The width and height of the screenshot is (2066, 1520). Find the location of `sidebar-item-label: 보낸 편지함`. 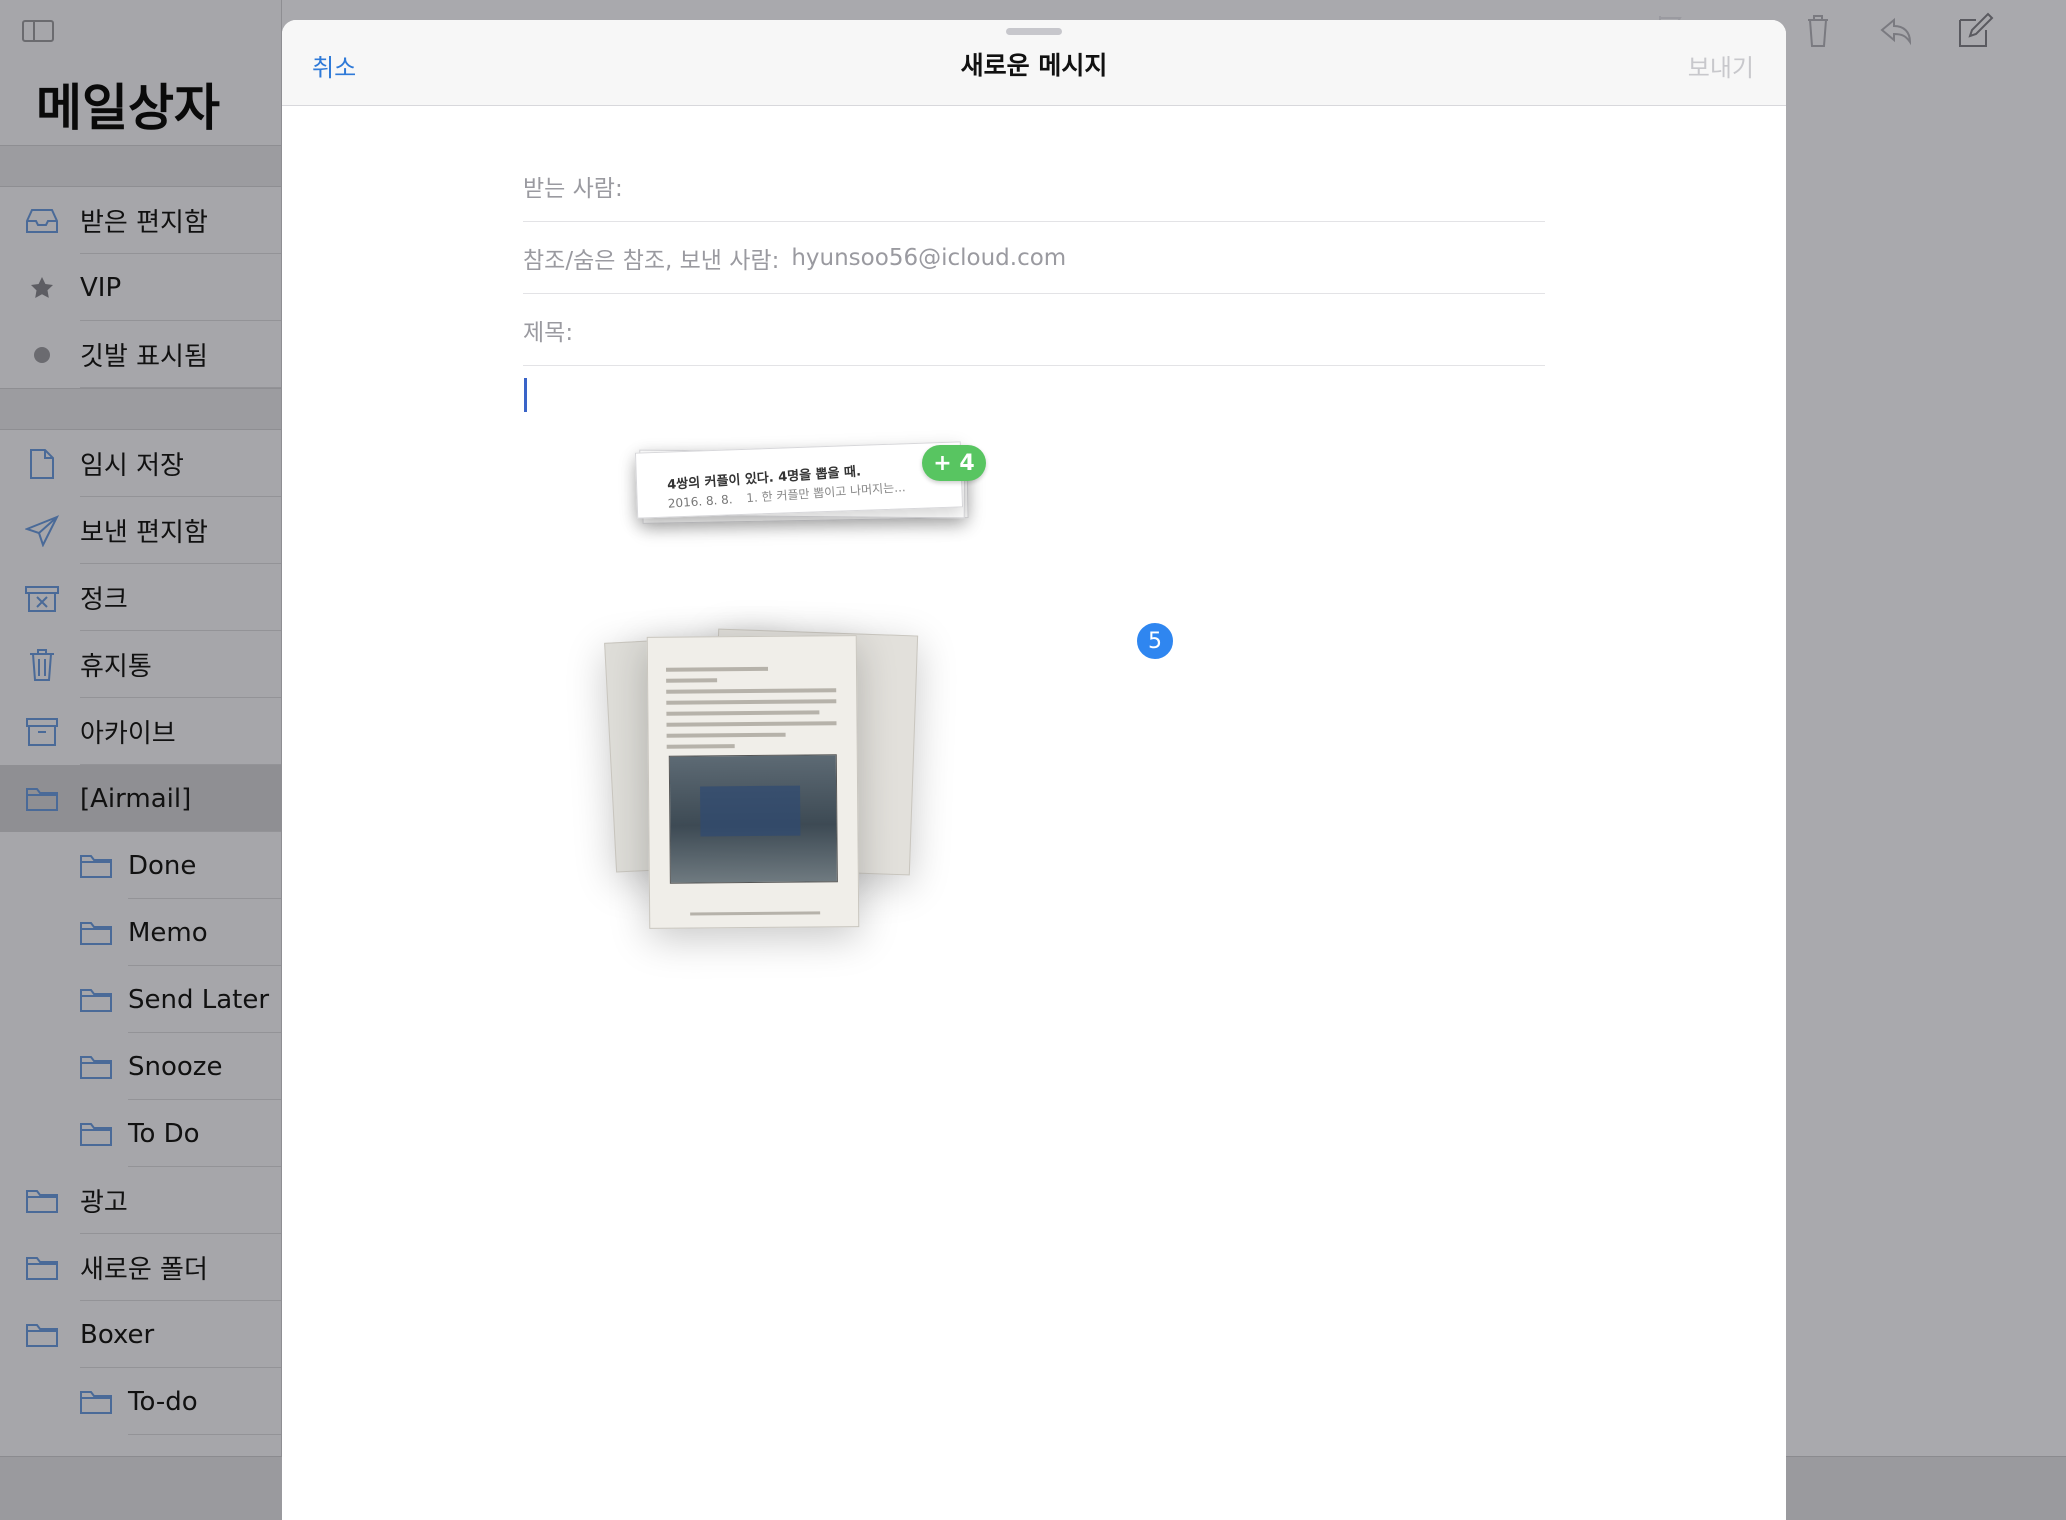

sidebar-item-label: 보낸 편지함 is located at coordinates (144, 533).